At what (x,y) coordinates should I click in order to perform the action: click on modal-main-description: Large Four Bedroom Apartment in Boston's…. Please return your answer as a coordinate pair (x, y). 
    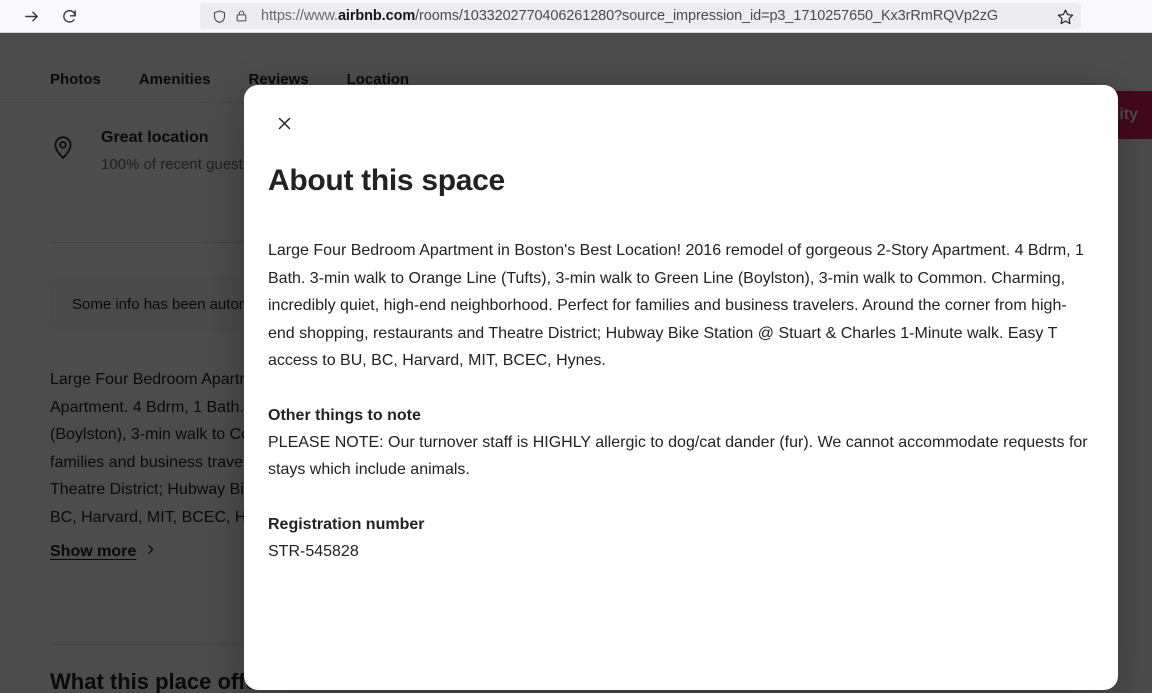
    Looking at the image, I should click on (676, 305).